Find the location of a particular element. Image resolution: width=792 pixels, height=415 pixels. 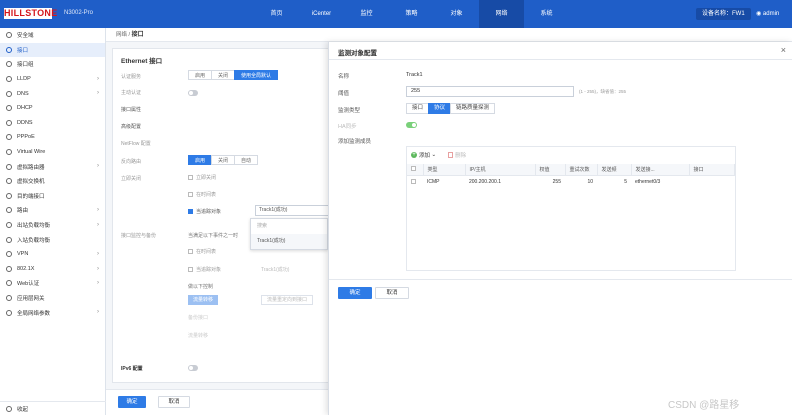

ipv6-toggle is located at coordinates (193, 368).